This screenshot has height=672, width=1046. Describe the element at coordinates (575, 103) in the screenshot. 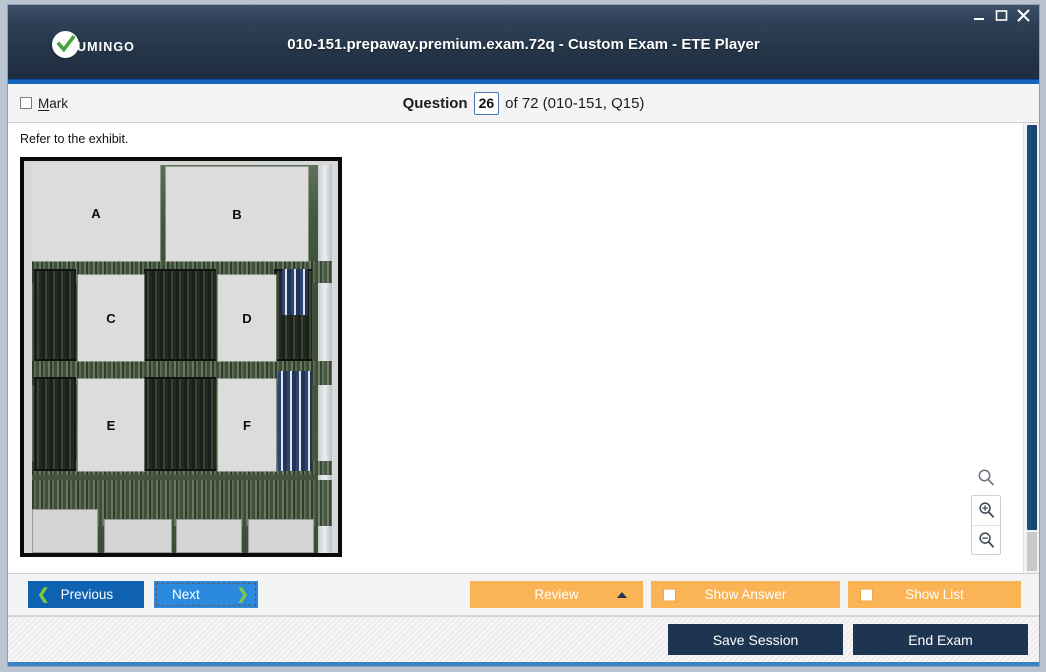

I see `question-total-label: of 72 (010-151, Q15)` at that location.